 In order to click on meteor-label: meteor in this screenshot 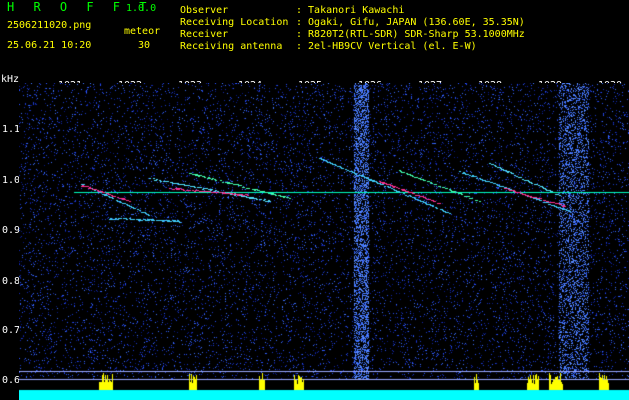, I will do `click(142, 31)`.